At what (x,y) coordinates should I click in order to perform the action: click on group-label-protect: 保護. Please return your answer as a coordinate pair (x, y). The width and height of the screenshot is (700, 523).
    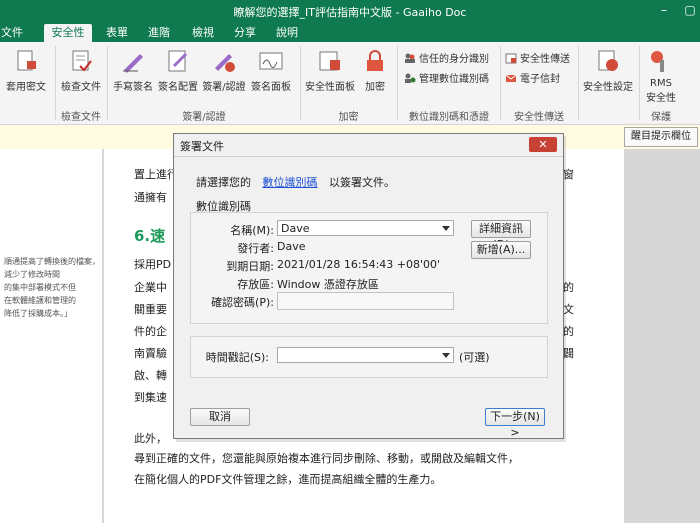
    Looking at the image, I should click on (661, 117).